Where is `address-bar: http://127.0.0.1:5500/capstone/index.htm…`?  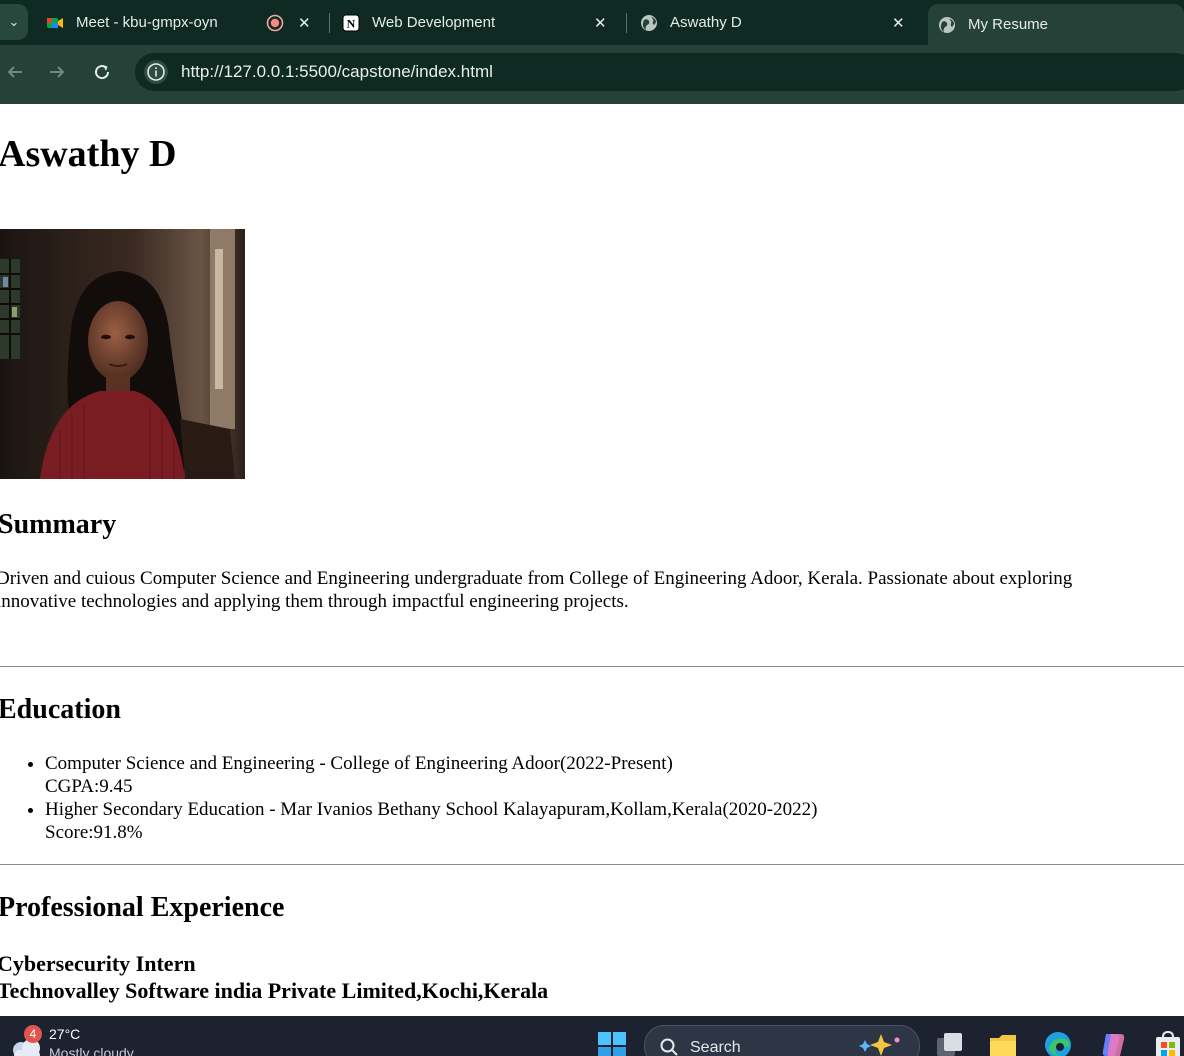
address-bar: http://127.0.0.1:5500/capstone/index.htm… is located at coordinates (659, 72).